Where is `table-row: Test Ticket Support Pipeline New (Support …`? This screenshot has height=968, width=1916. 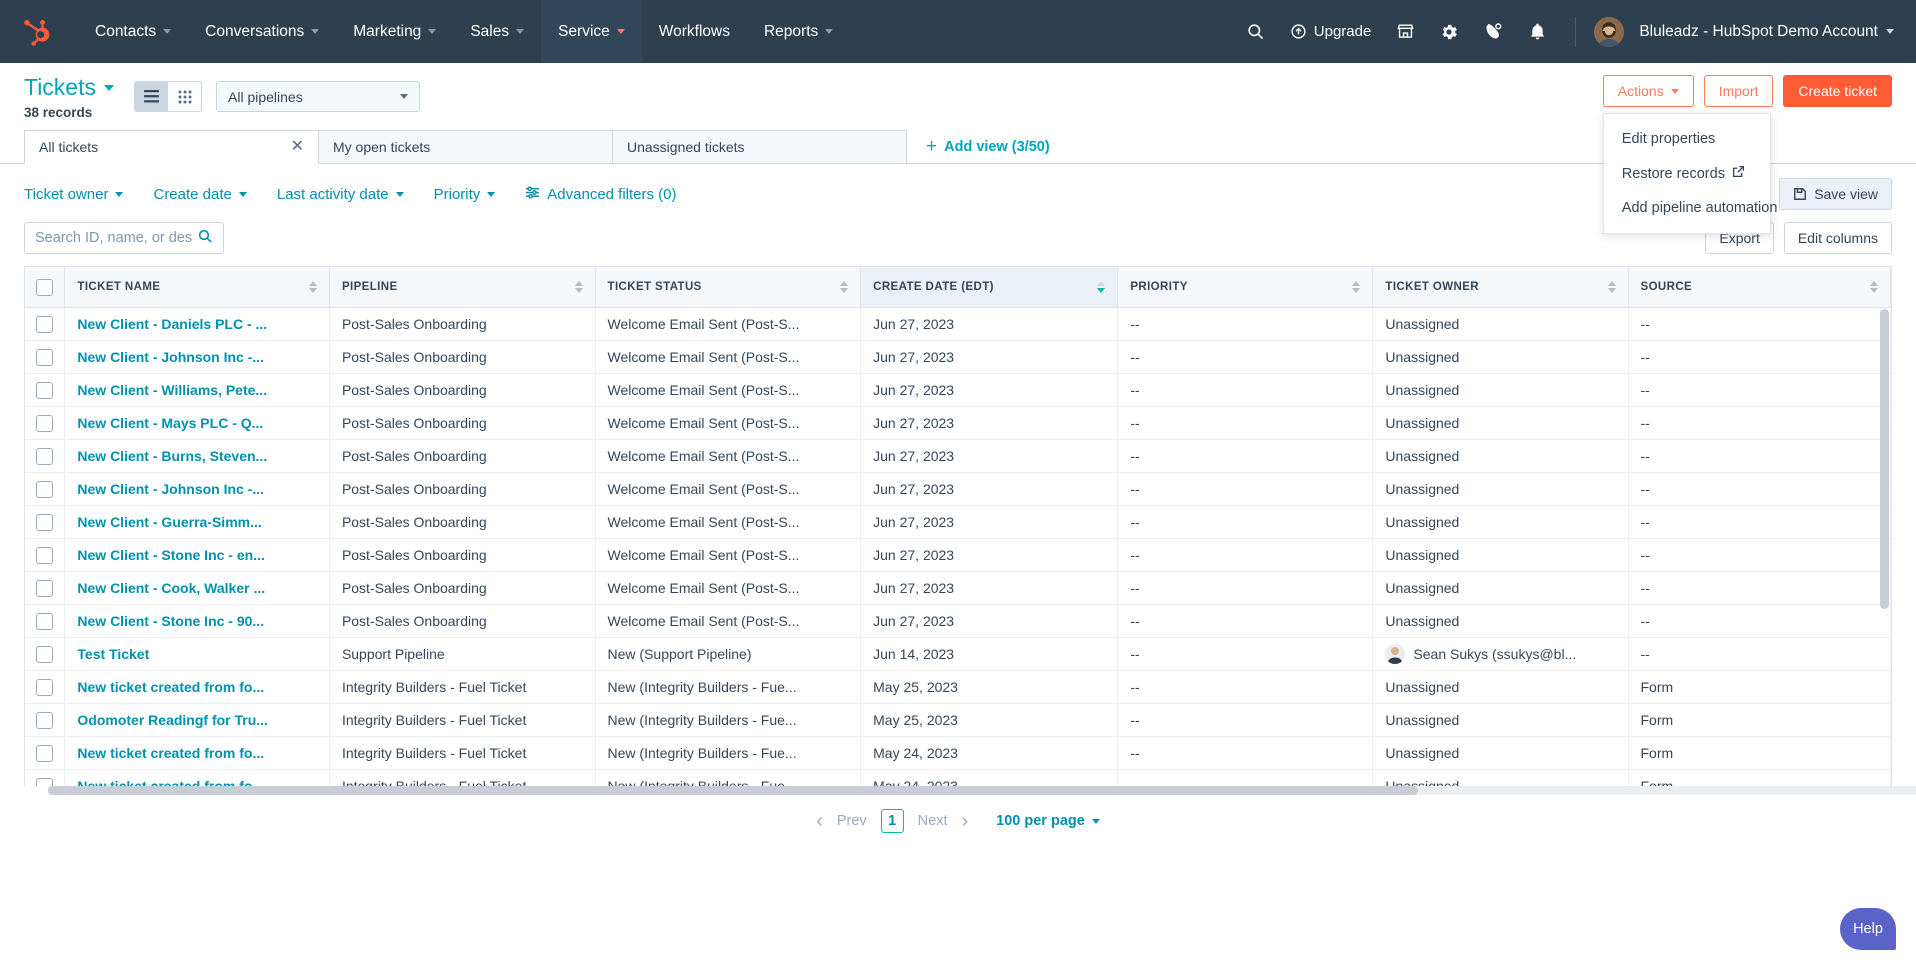
table-row: Test Ticket Support Pipeline New (Support … is located at coordinates (958, 654).